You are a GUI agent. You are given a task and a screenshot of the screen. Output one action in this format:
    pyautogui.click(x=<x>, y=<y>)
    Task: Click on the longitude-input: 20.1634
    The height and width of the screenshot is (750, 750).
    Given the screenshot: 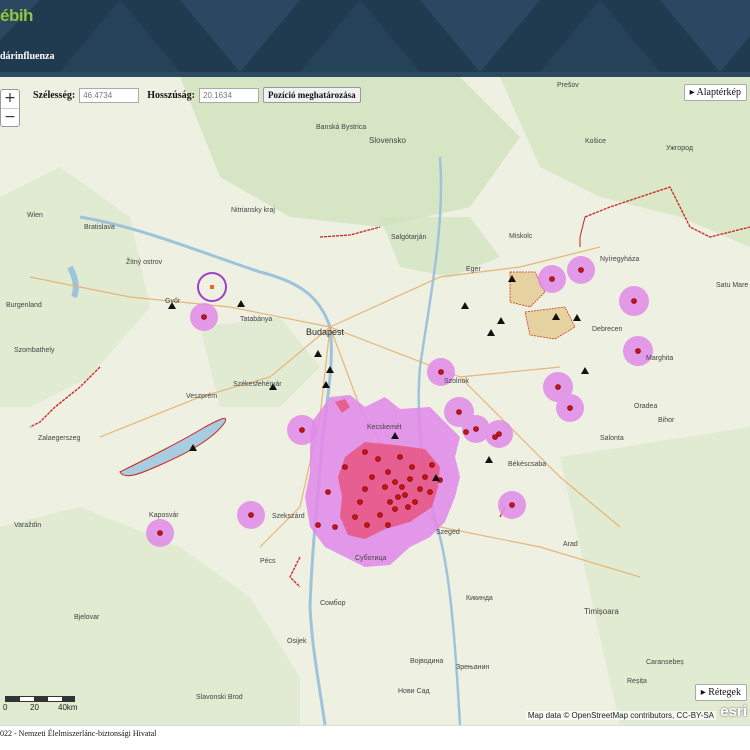 What is the action you would take?
    pyautogui.click(x=229, y=95)
    